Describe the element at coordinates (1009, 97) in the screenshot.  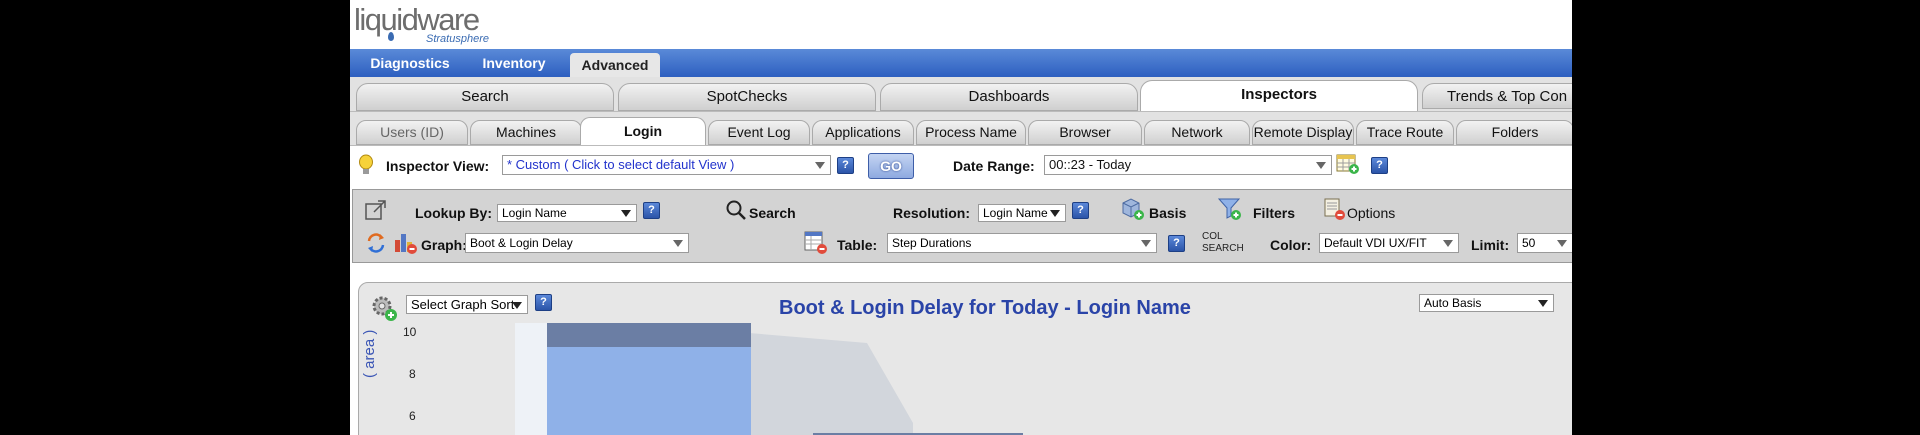
I see `tab-dashboards: Dashboards` at that location.